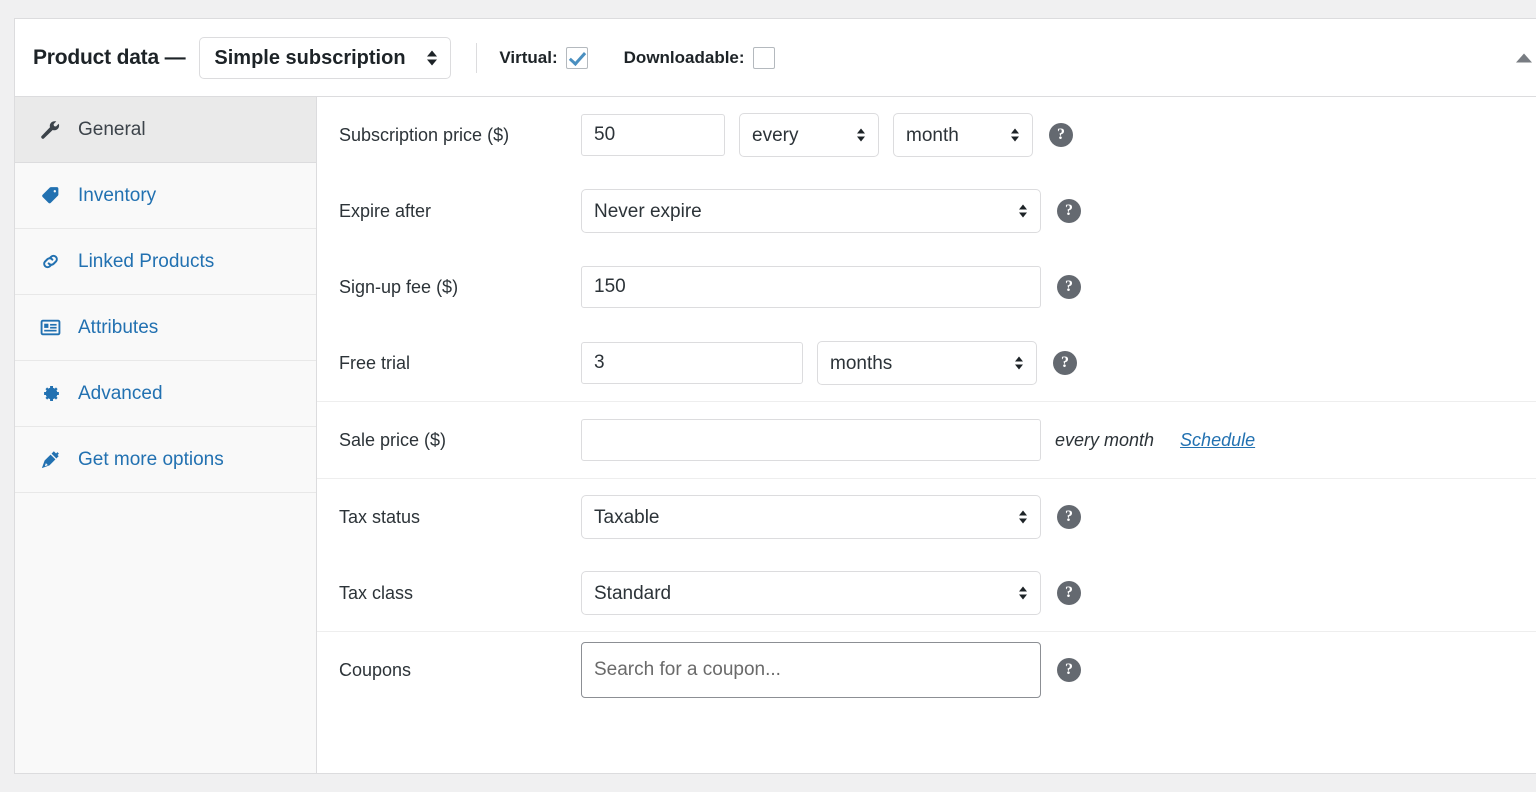 The image size is (1536, 792). I want to click on downloadable-label: Downloadable:, so click(684, 57).